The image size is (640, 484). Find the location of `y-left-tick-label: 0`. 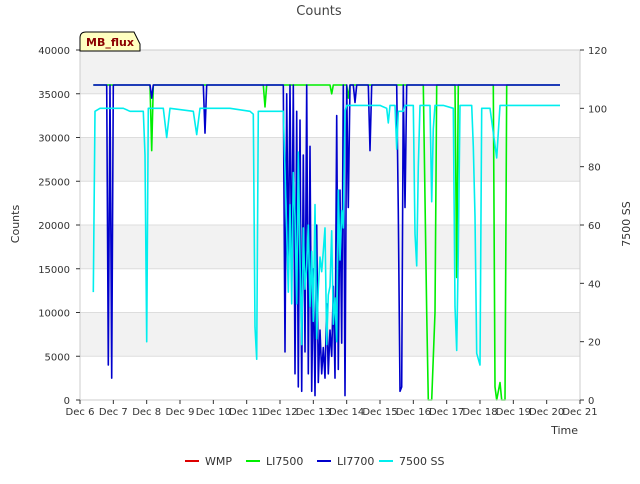

y-left-tick-label: 0 is located at coordinates (67, 401).